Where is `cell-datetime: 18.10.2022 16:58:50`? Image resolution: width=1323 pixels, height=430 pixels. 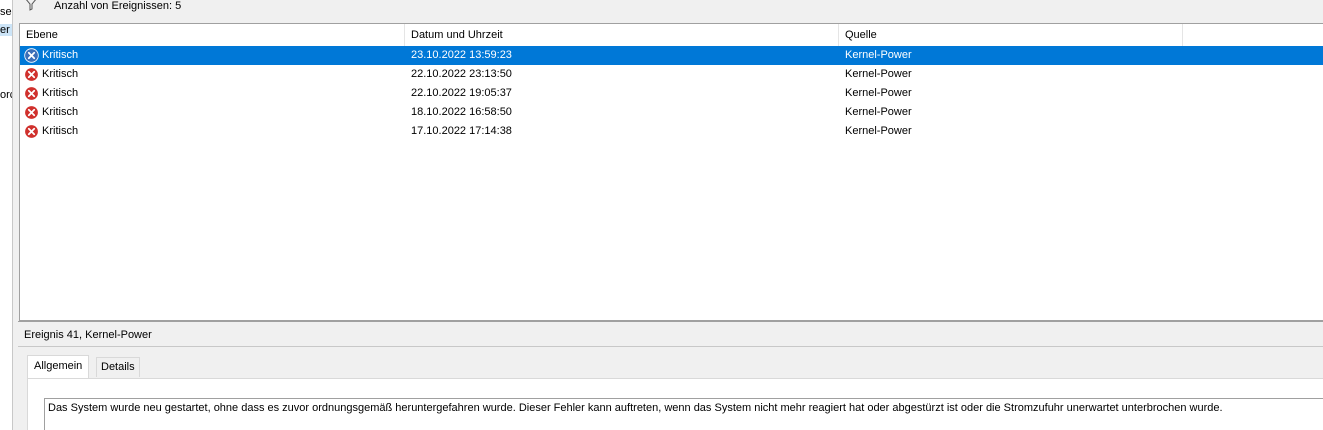
cell-datetime: 18.10.2022 16:58:50 is located at coordinates (461, 112).